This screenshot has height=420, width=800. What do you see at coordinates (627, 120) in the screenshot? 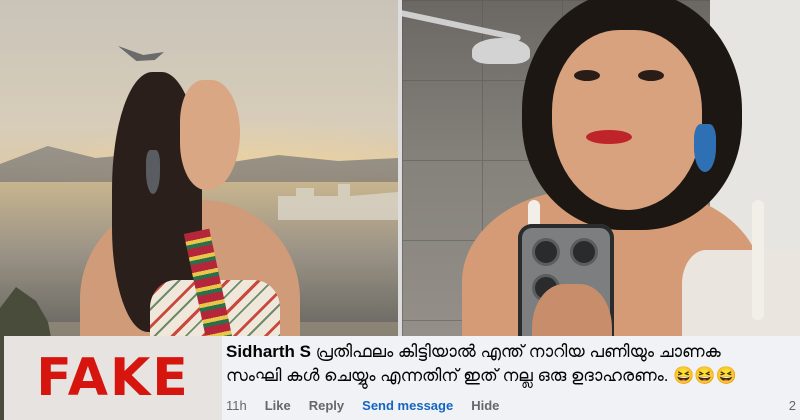
I see `woman-right-face` at bounding box center [627, 120].